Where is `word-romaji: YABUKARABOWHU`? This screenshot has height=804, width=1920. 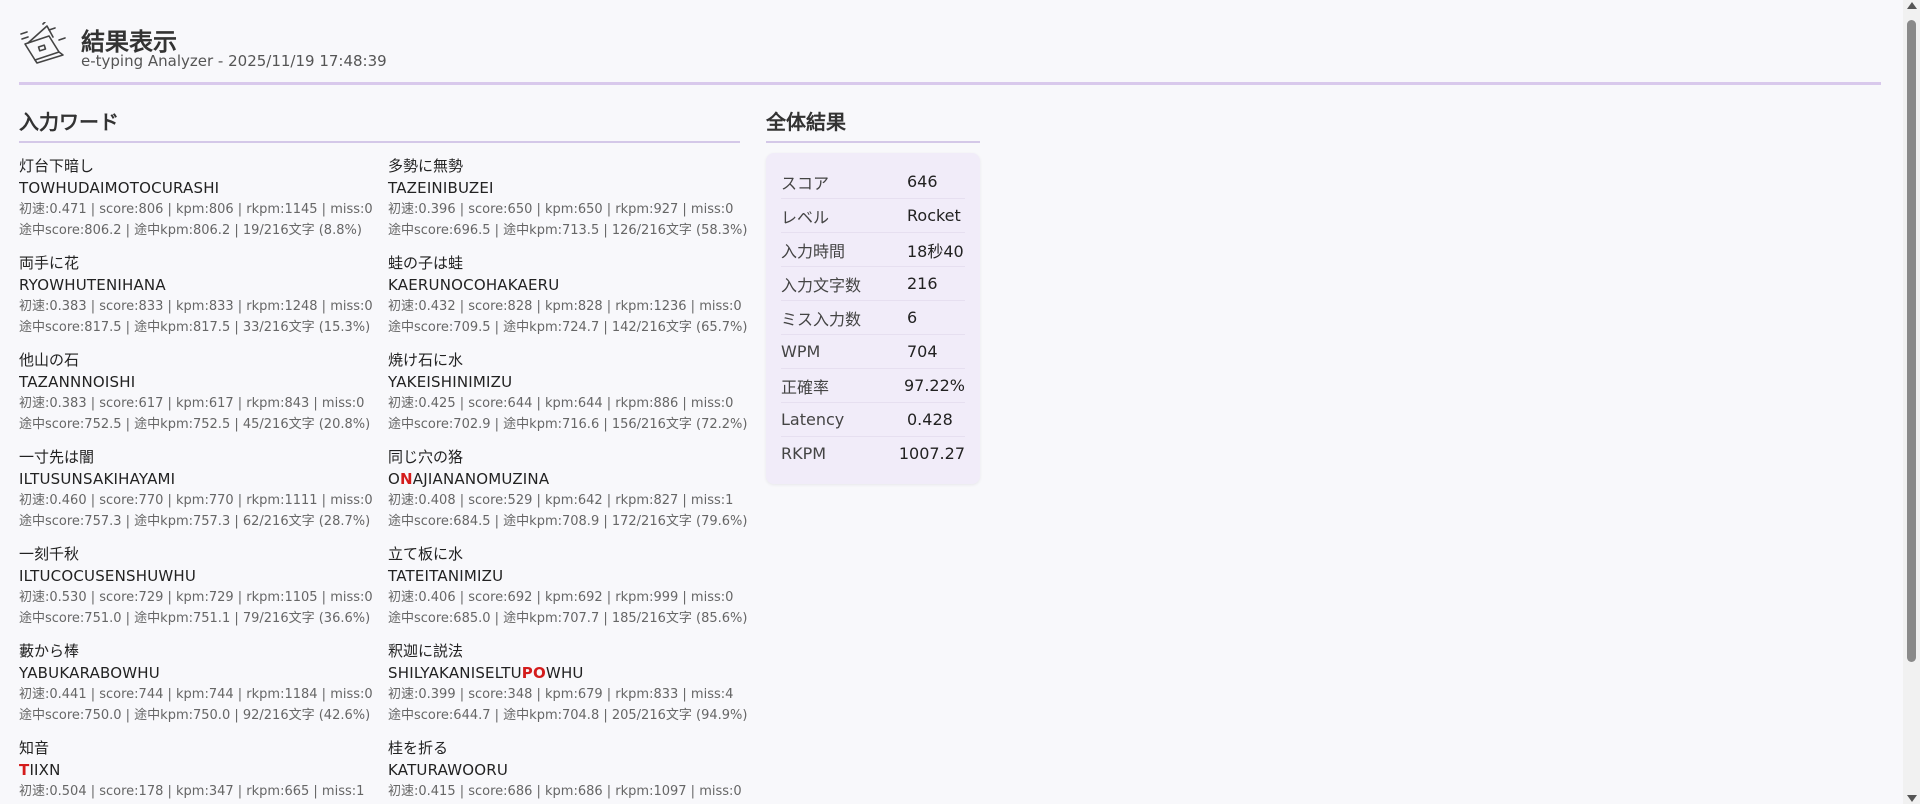 word-romaji: YABUKARABOWHU is located at coordinates (203, 673).